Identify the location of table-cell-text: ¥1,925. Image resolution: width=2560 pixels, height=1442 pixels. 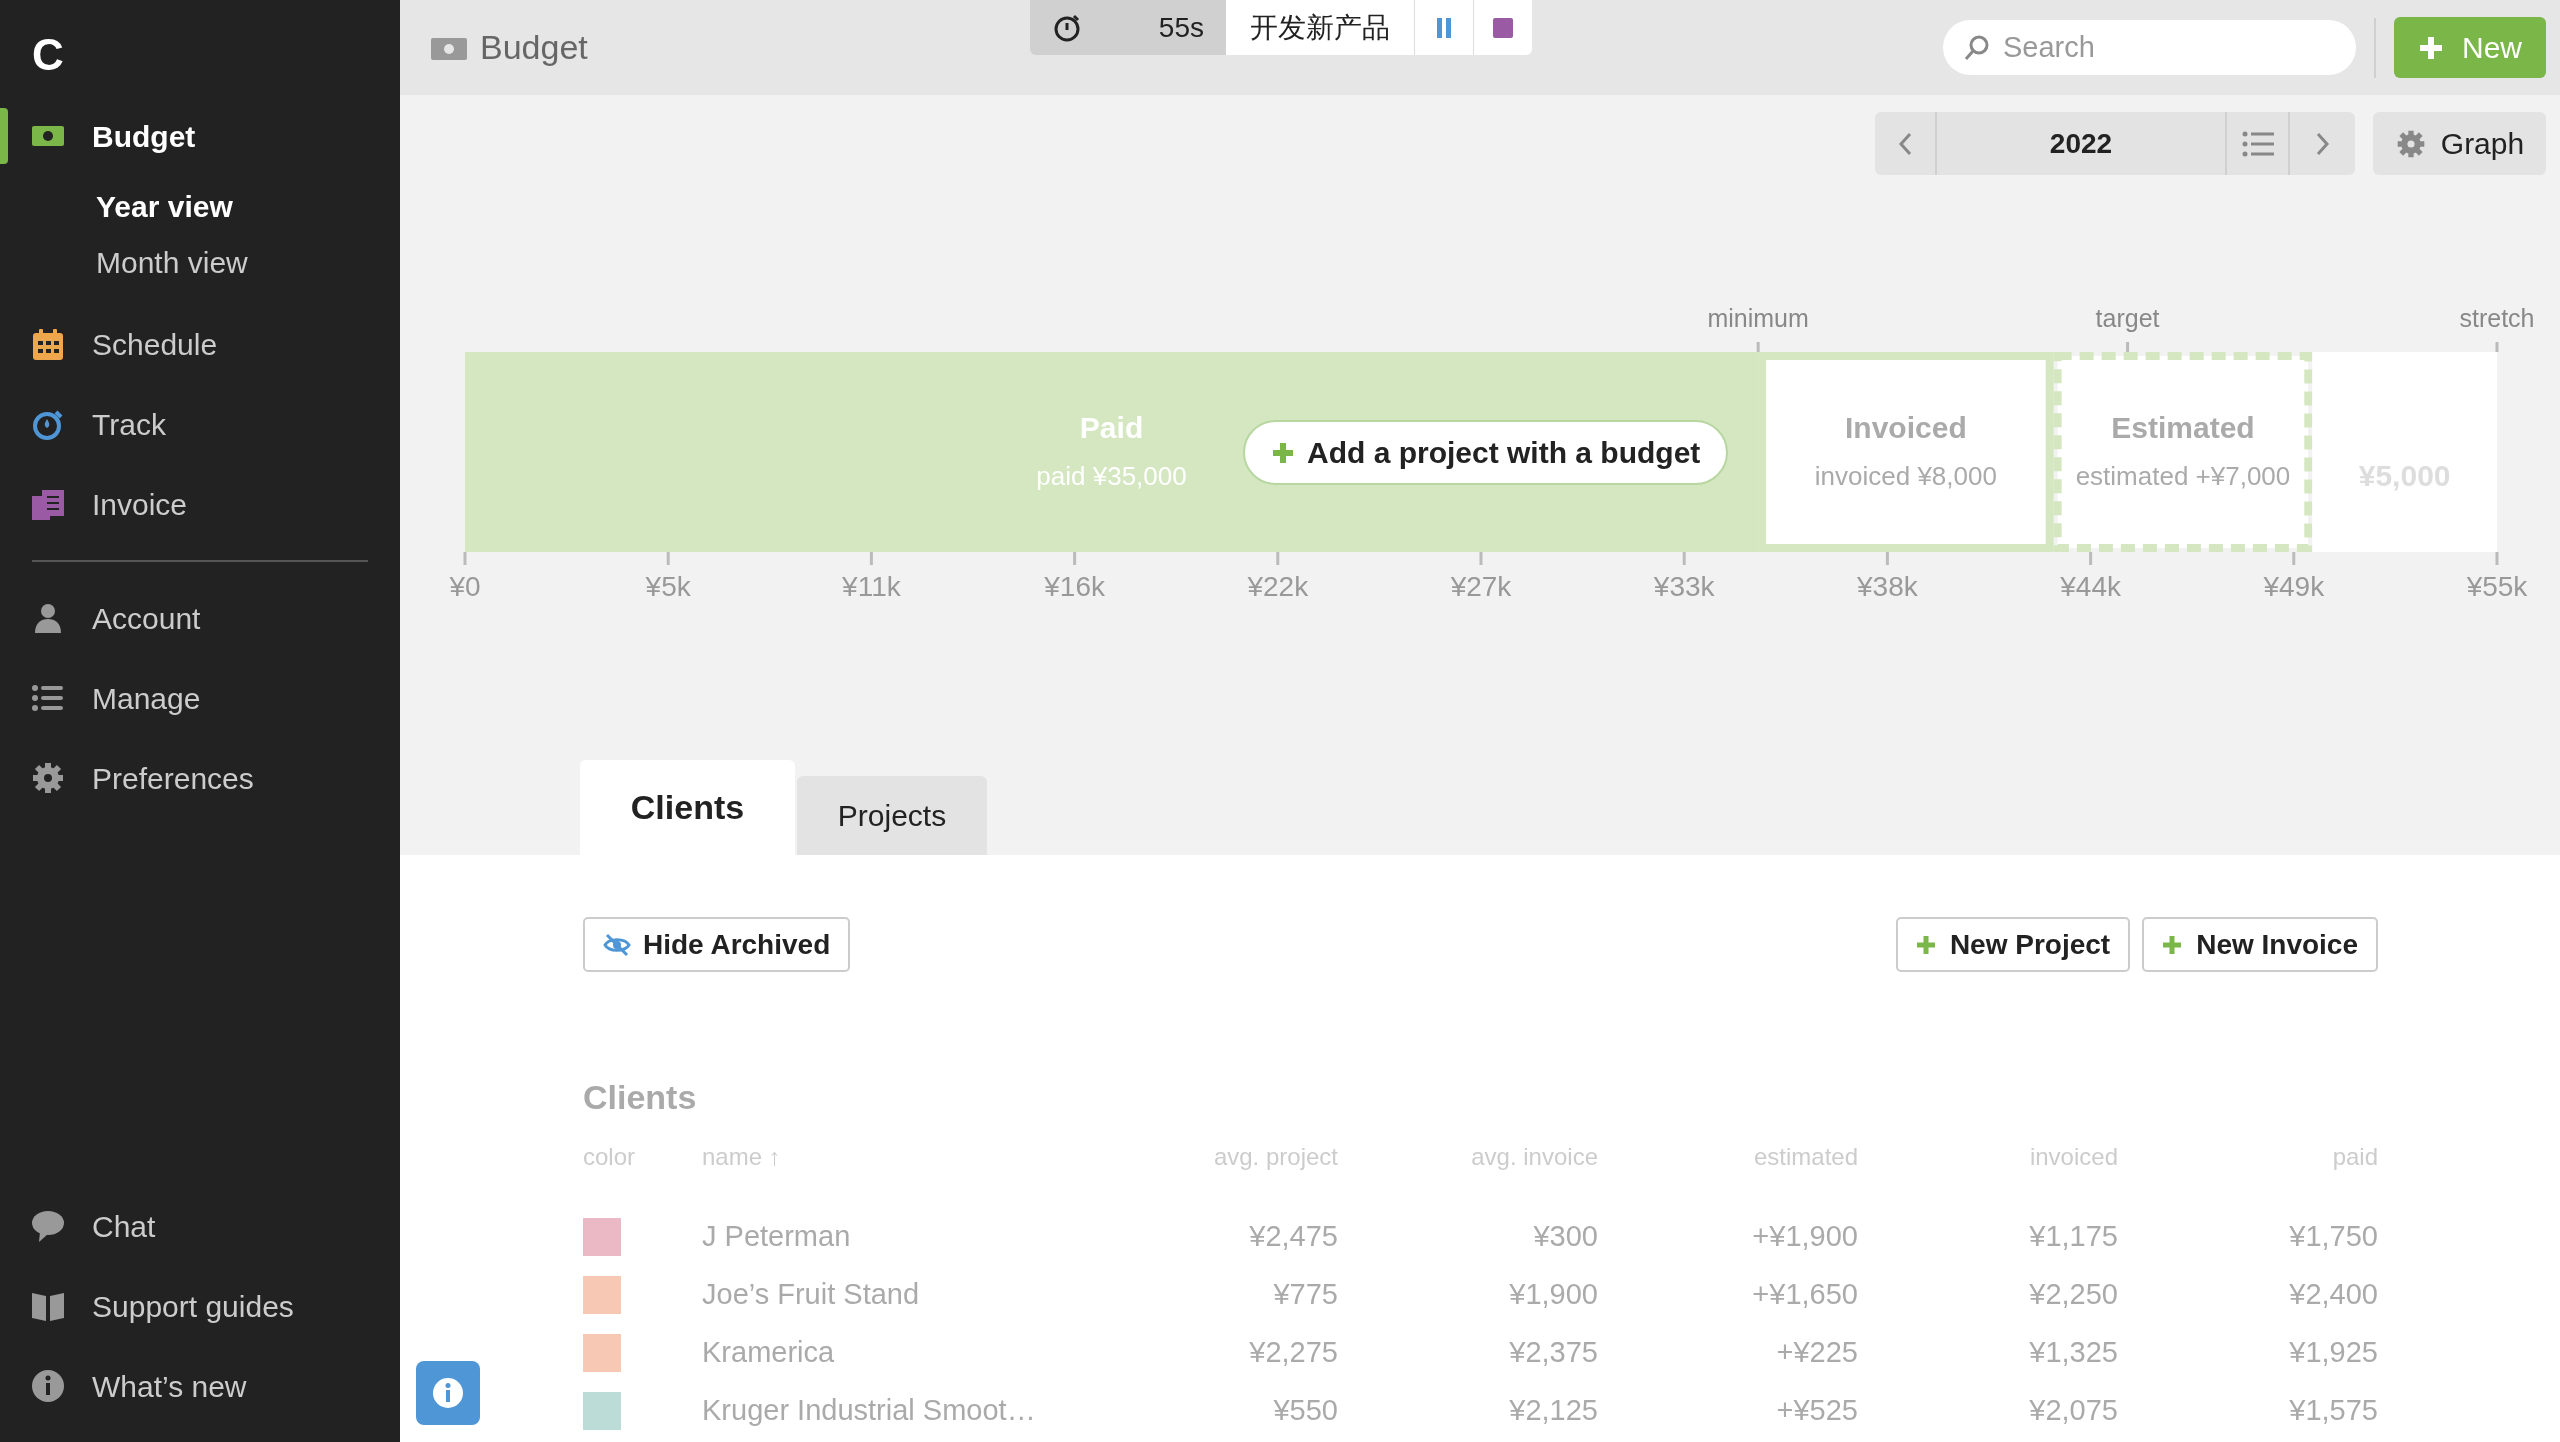
(2333, 1353).